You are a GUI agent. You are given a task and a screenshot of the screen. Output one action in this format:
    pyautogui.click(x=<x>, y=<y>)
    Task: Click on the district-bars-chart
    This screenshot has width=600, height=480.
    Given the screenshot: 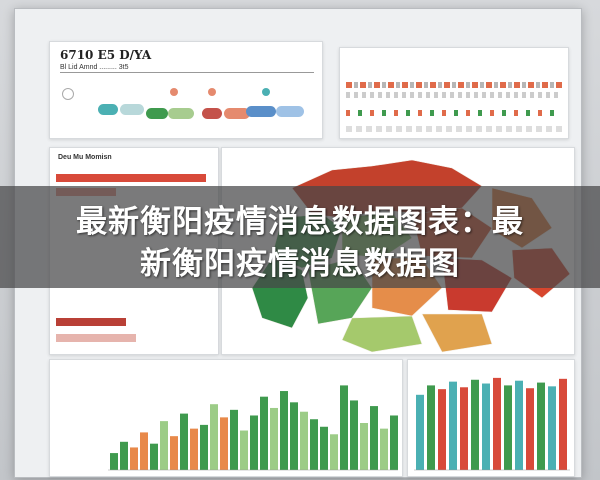 What is the action you would take?
    pyautogui.click(x=491, y=418)
    